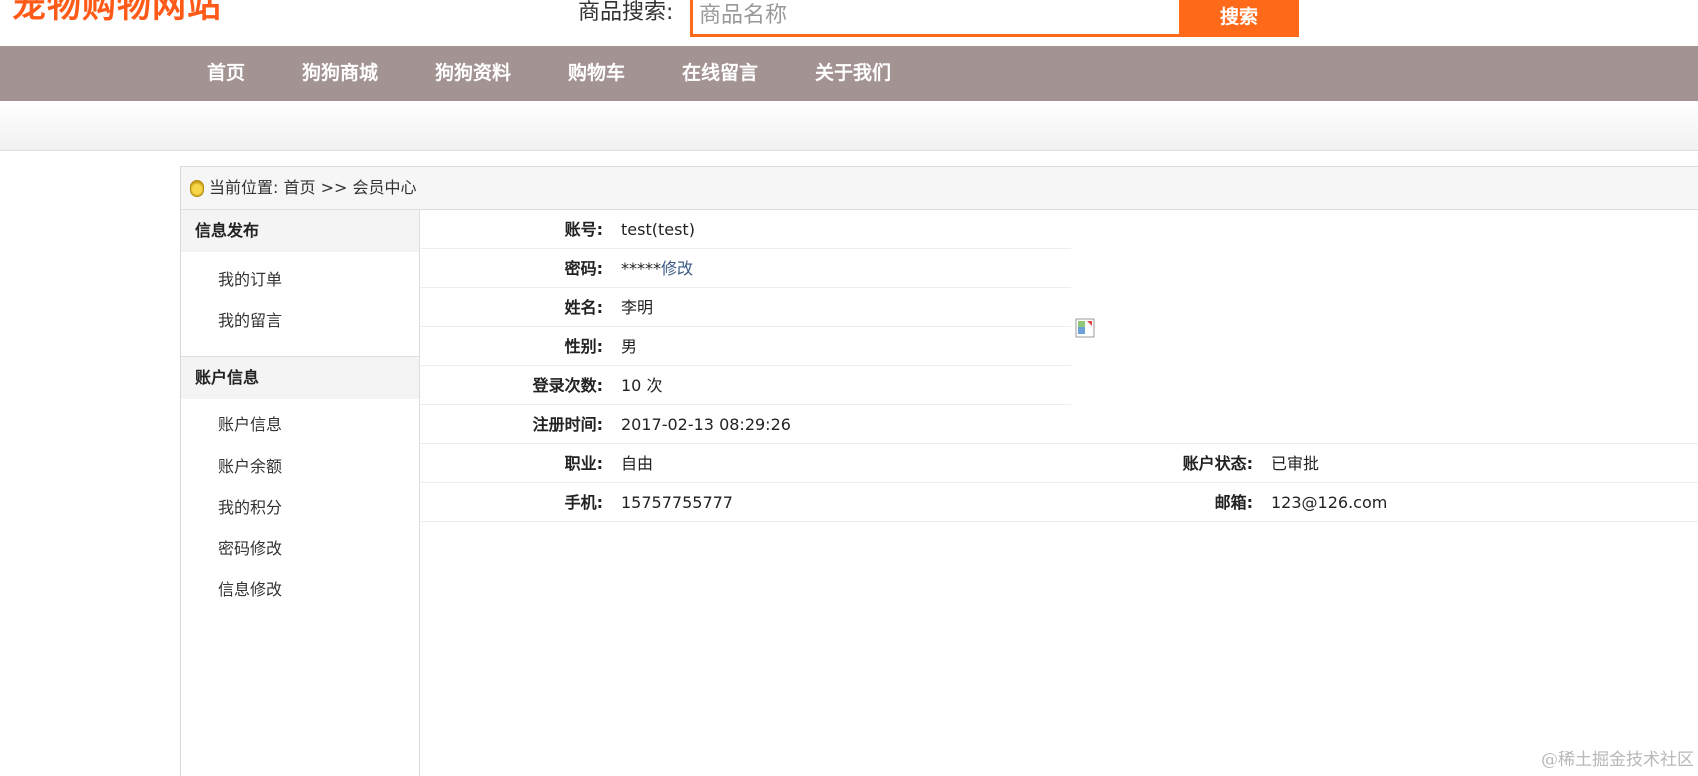 The width and height of the screenshot is (1698, 776). Describe the element at coordinates (629, 346) in the screenshot. I see `gender-value: 男` at that location.